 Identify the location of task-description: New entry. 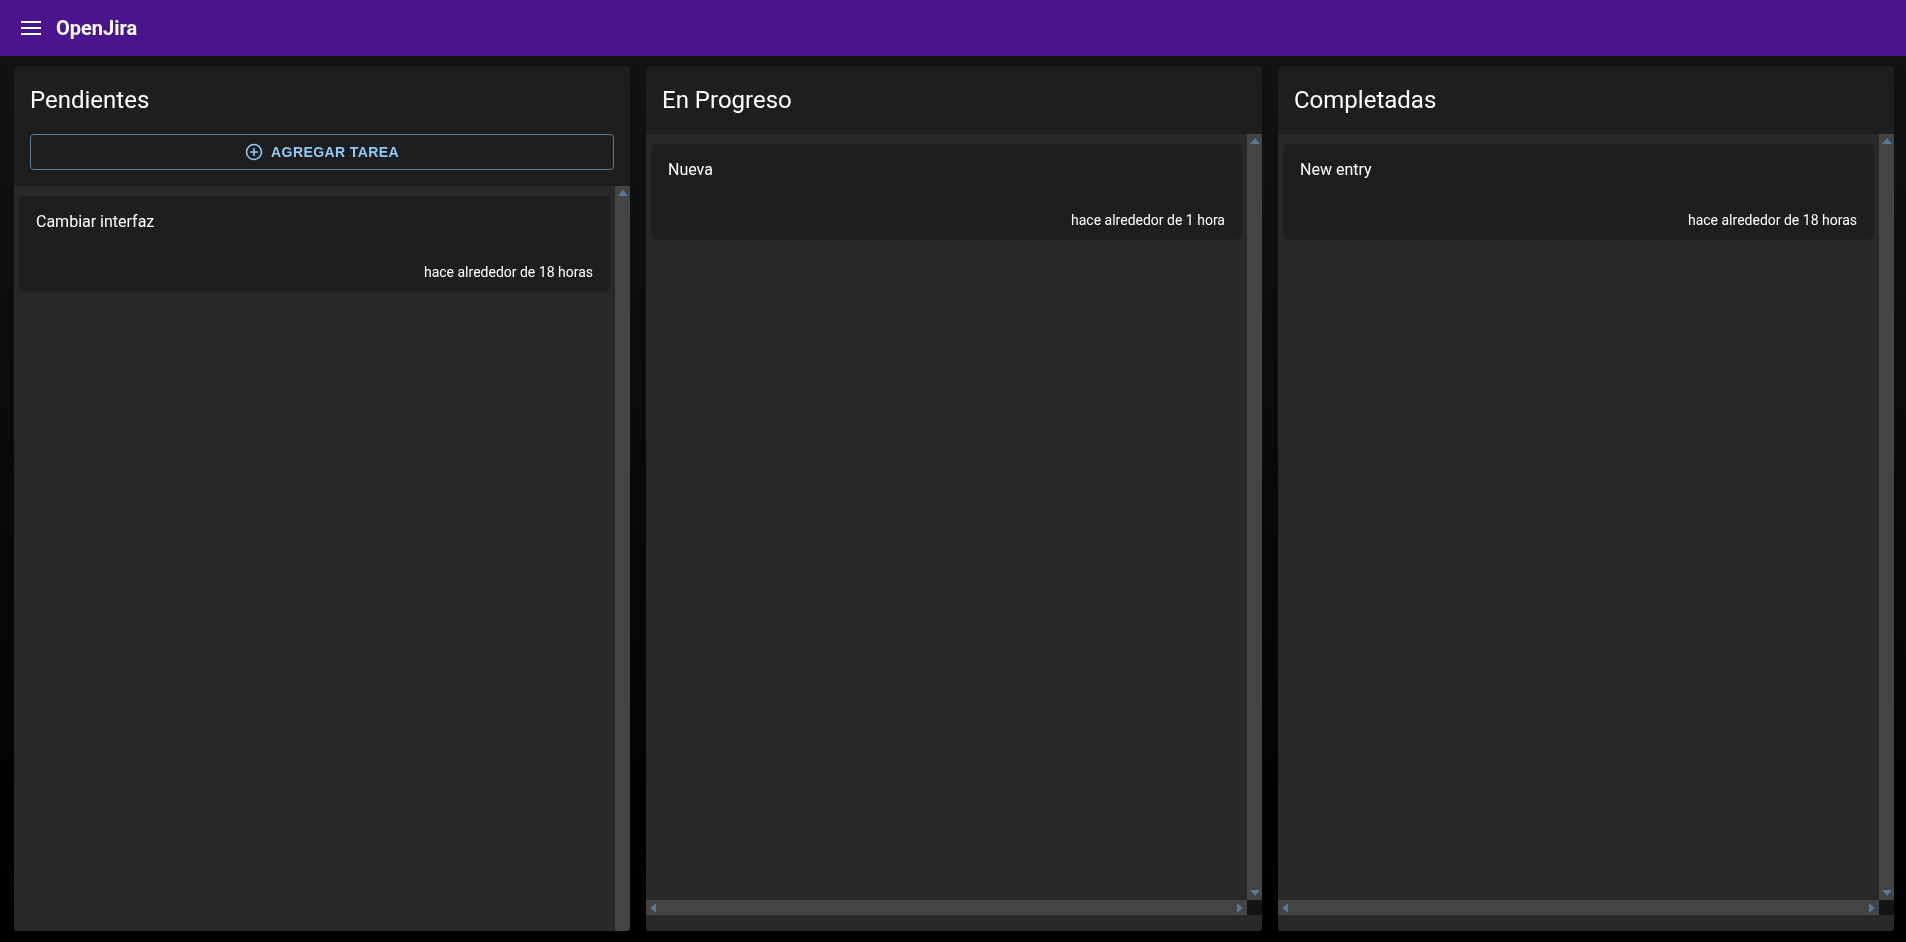
(1336, 169).